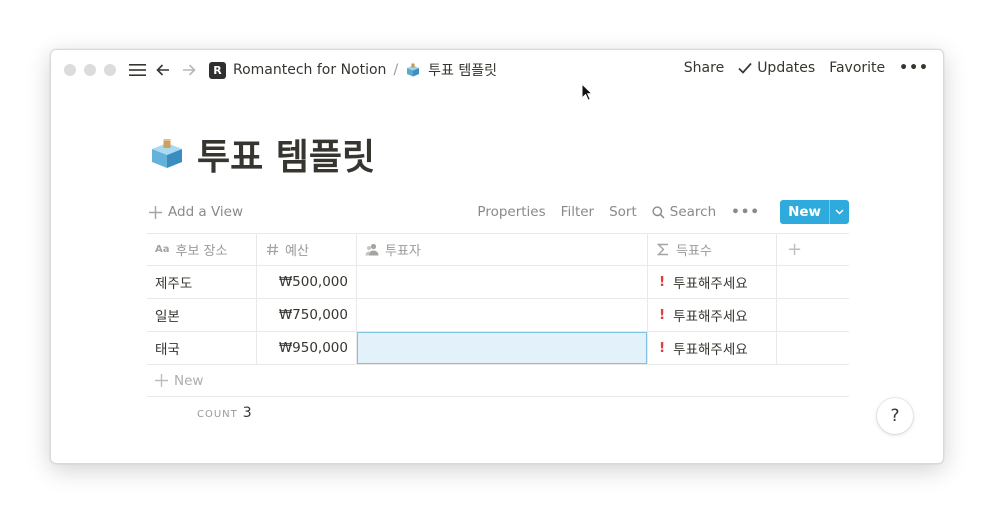 The height and width of the screenshot is (515, 994). Describe the element at coordinates (137, 70) in the screenshot. I see `menu-icon` at that location.